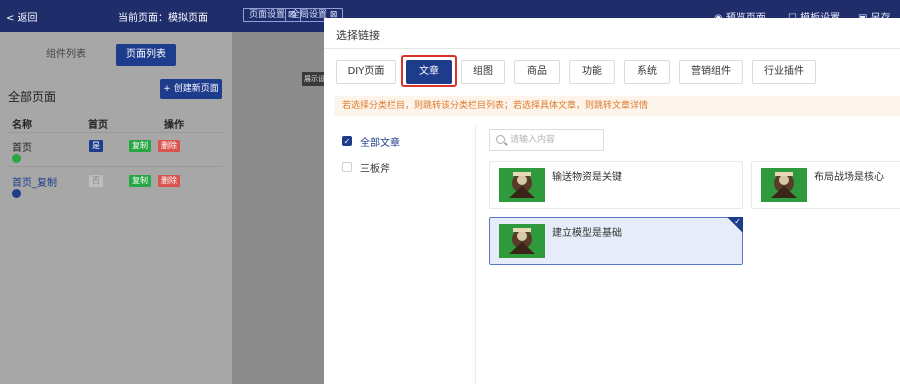 This screenshot has height=384, width=900. Describe the element at coordinates (380, 141) in the screenshot. I see `category-all-articles: 全部文章` at that location.